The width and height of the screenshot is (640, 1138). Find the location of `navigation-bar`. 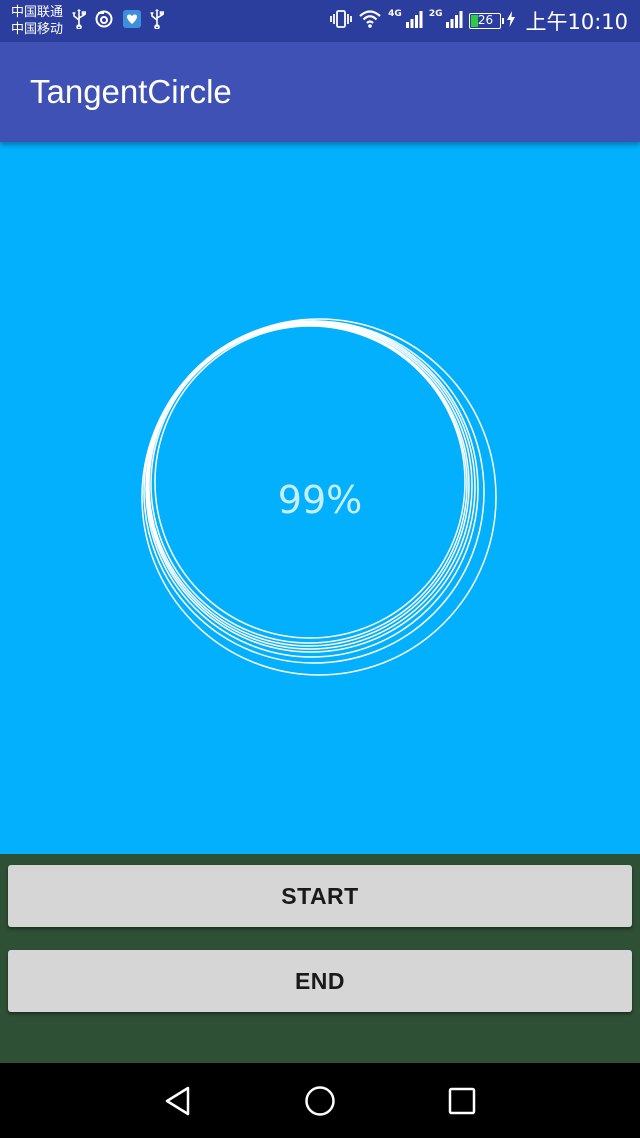

navigation-bar is located at coordinates (320, 1100).